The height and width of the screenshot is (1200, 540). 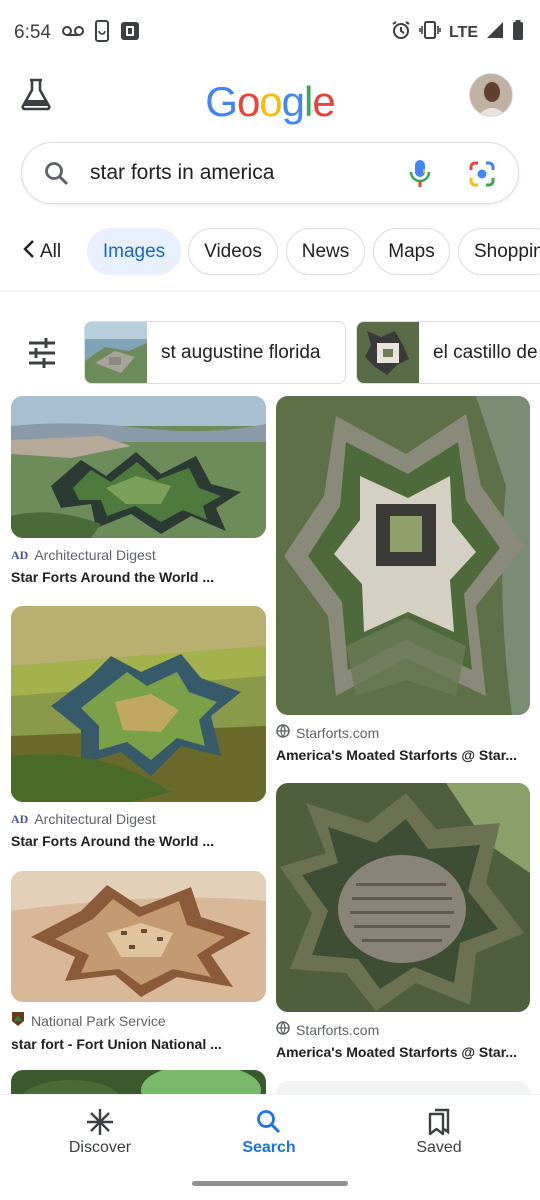 I want to click on tab-videos: Videos, so click(x=233, y=251).